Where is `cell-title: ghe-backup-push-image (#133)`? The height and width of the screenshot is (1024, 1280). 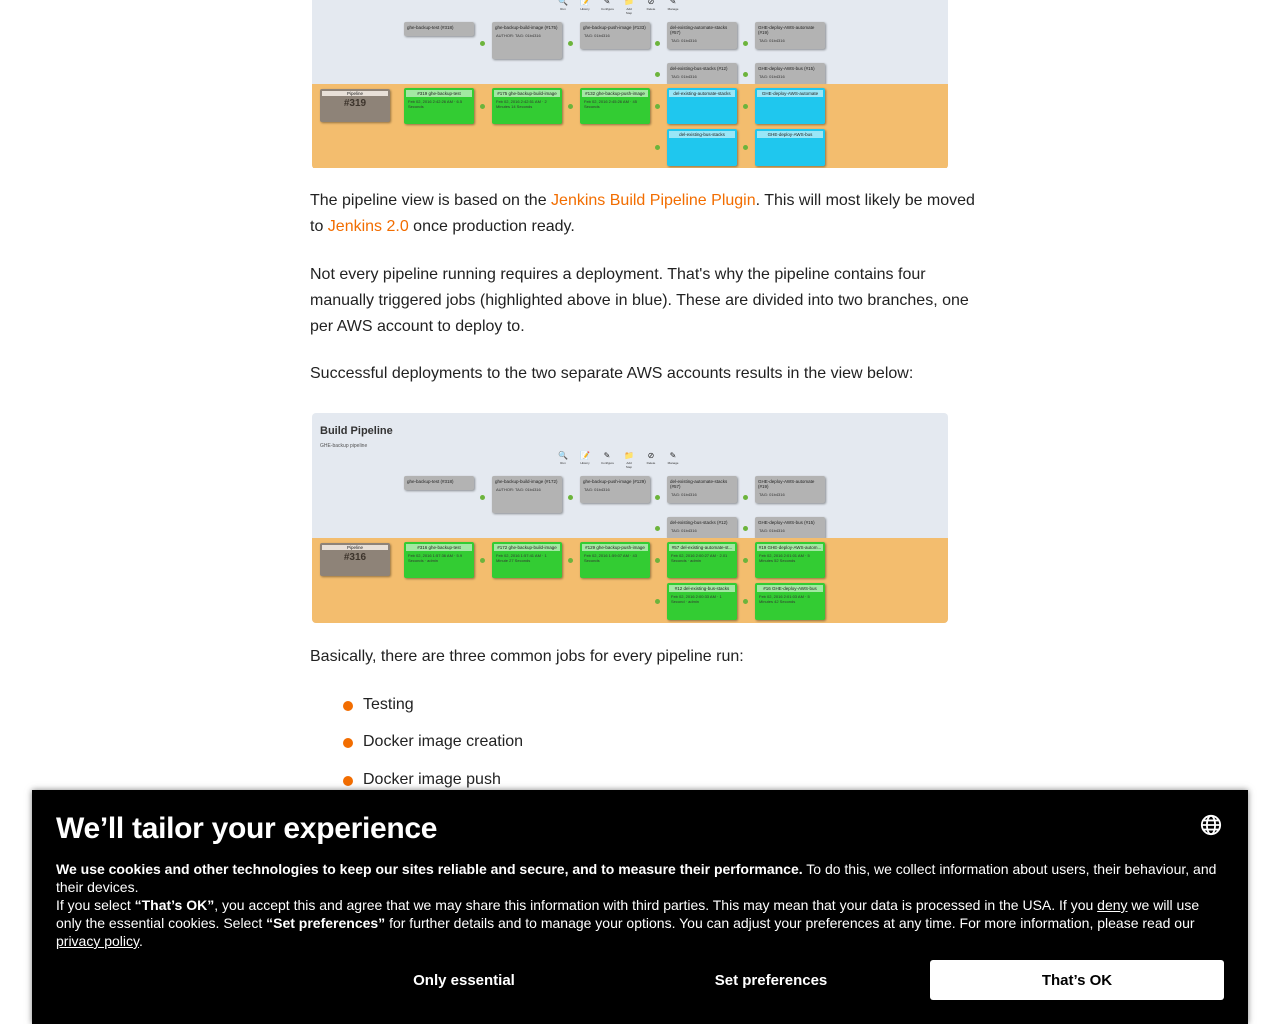 cell-title: ghe-backup-push-image (#133) is located at coordinates (614, 27).